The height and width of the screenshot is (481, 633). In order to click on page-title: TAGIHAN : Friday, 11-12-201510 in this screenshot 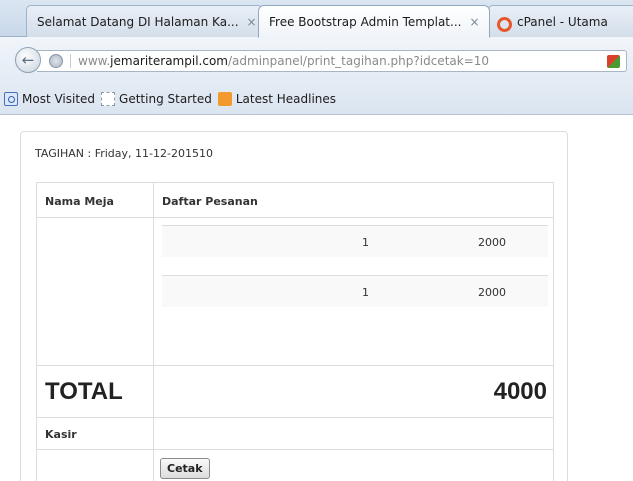, I will do `click(124, 153)`.